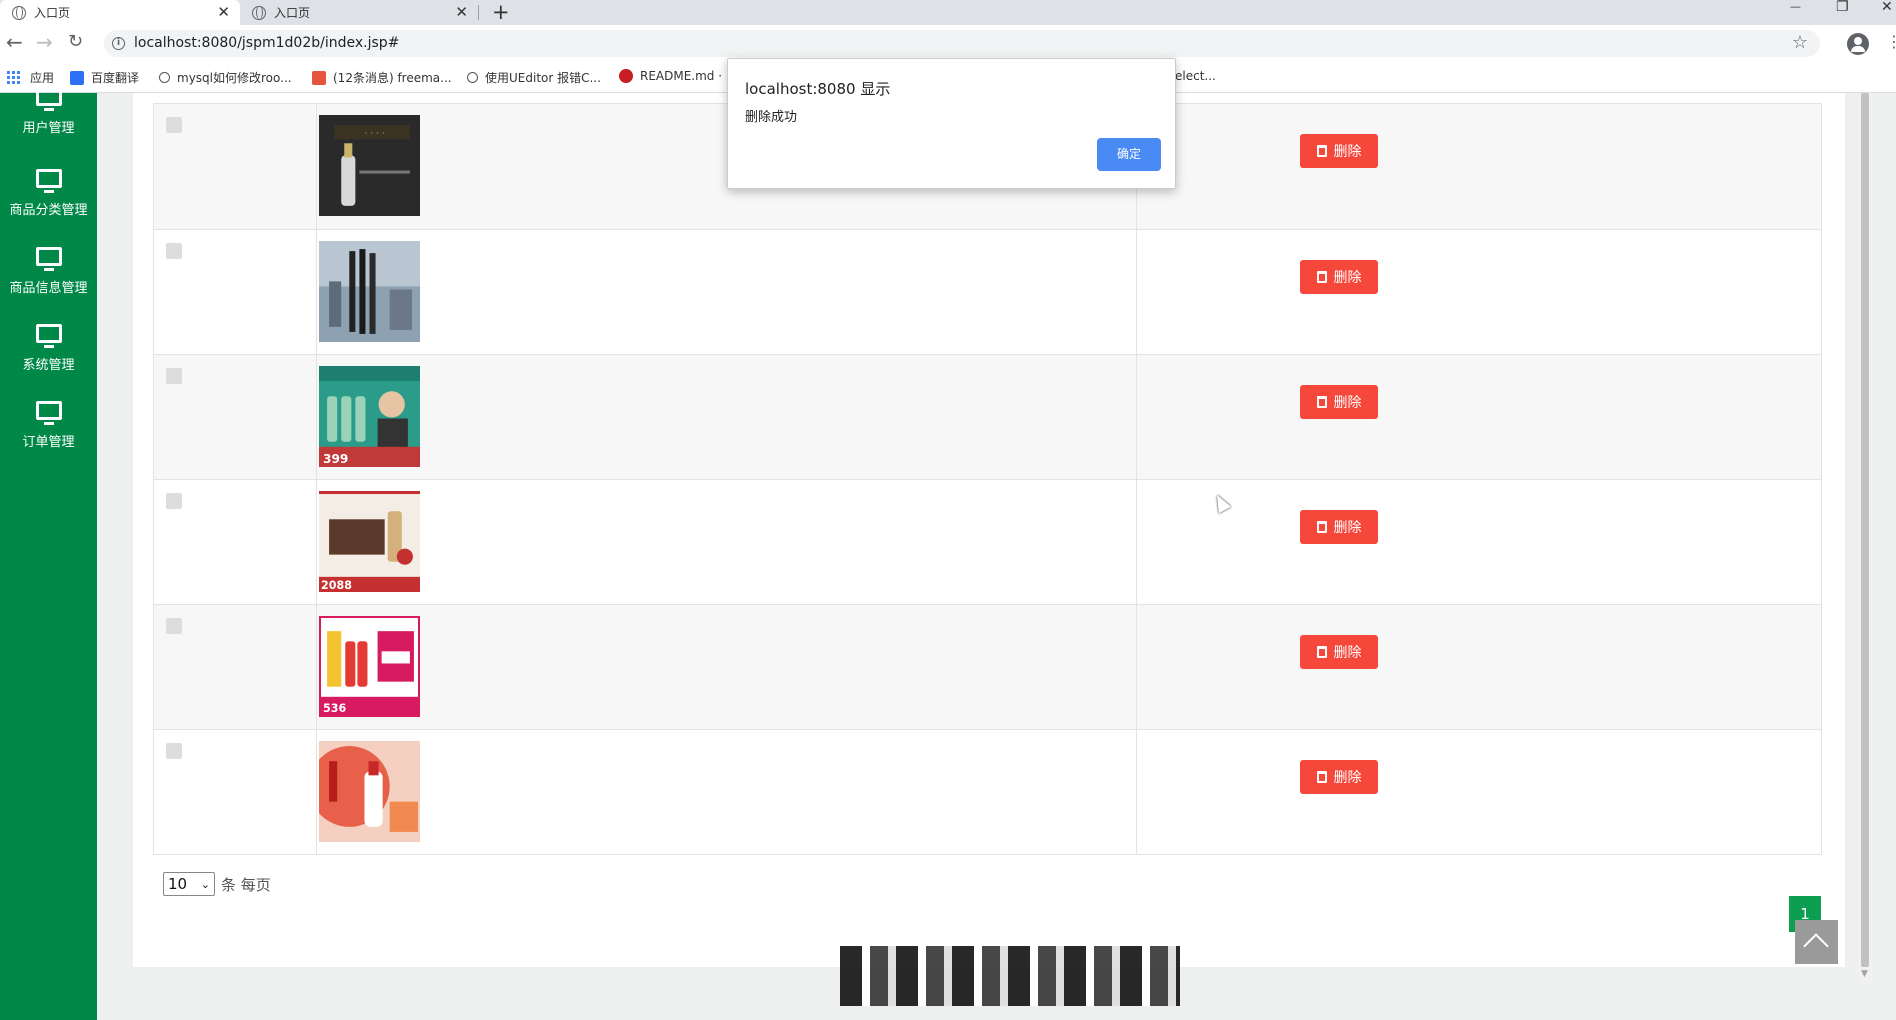 The image size is (1896, 1020). What do you see at coordinates (1010, 976) in the screenshot?
I see `footer-pixelated` at bounding box center [1010, 976].